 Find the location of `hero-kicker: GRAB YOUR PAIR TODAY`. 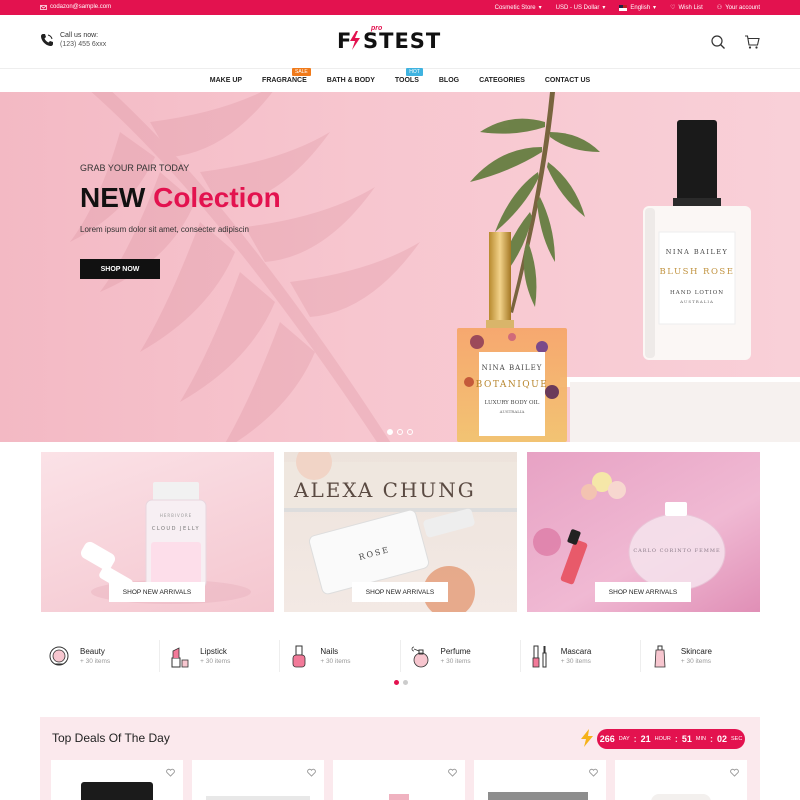

hero-kicker: GRAB YOUR PAIR TODAY is located at coordinates (135, 168).